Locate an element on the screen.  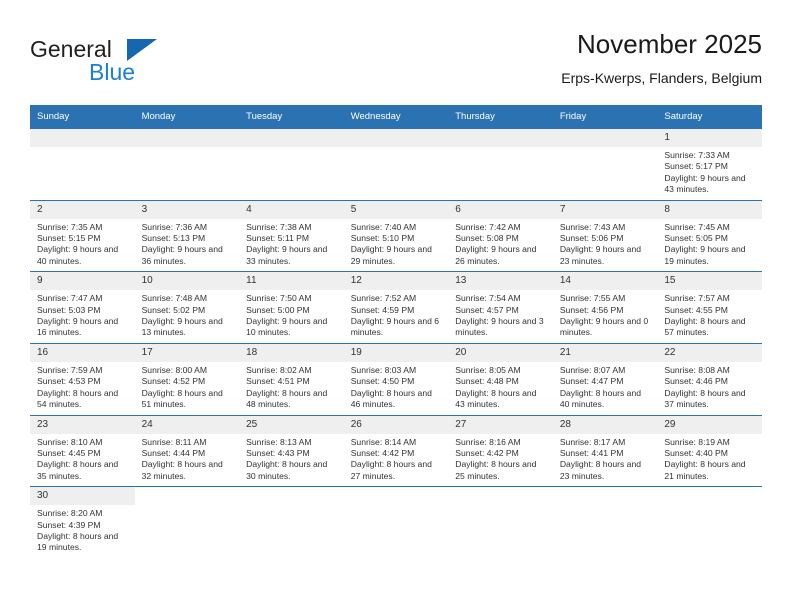
sunrise-text: Sunrise: 7:59 AM is located at coordinates (70, 369).